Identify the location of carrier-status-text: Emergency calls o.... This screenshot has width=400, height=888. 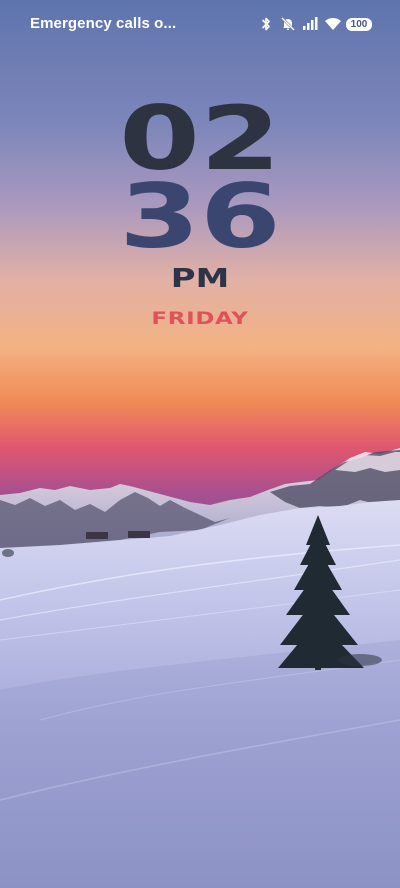
(103, 23).